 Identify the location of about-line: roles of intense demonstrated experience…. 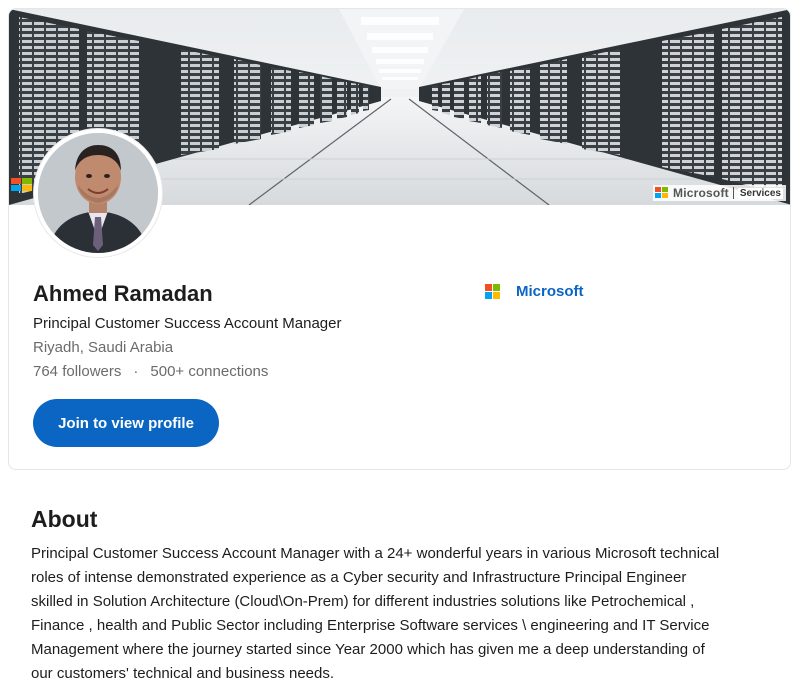
(359, 577).